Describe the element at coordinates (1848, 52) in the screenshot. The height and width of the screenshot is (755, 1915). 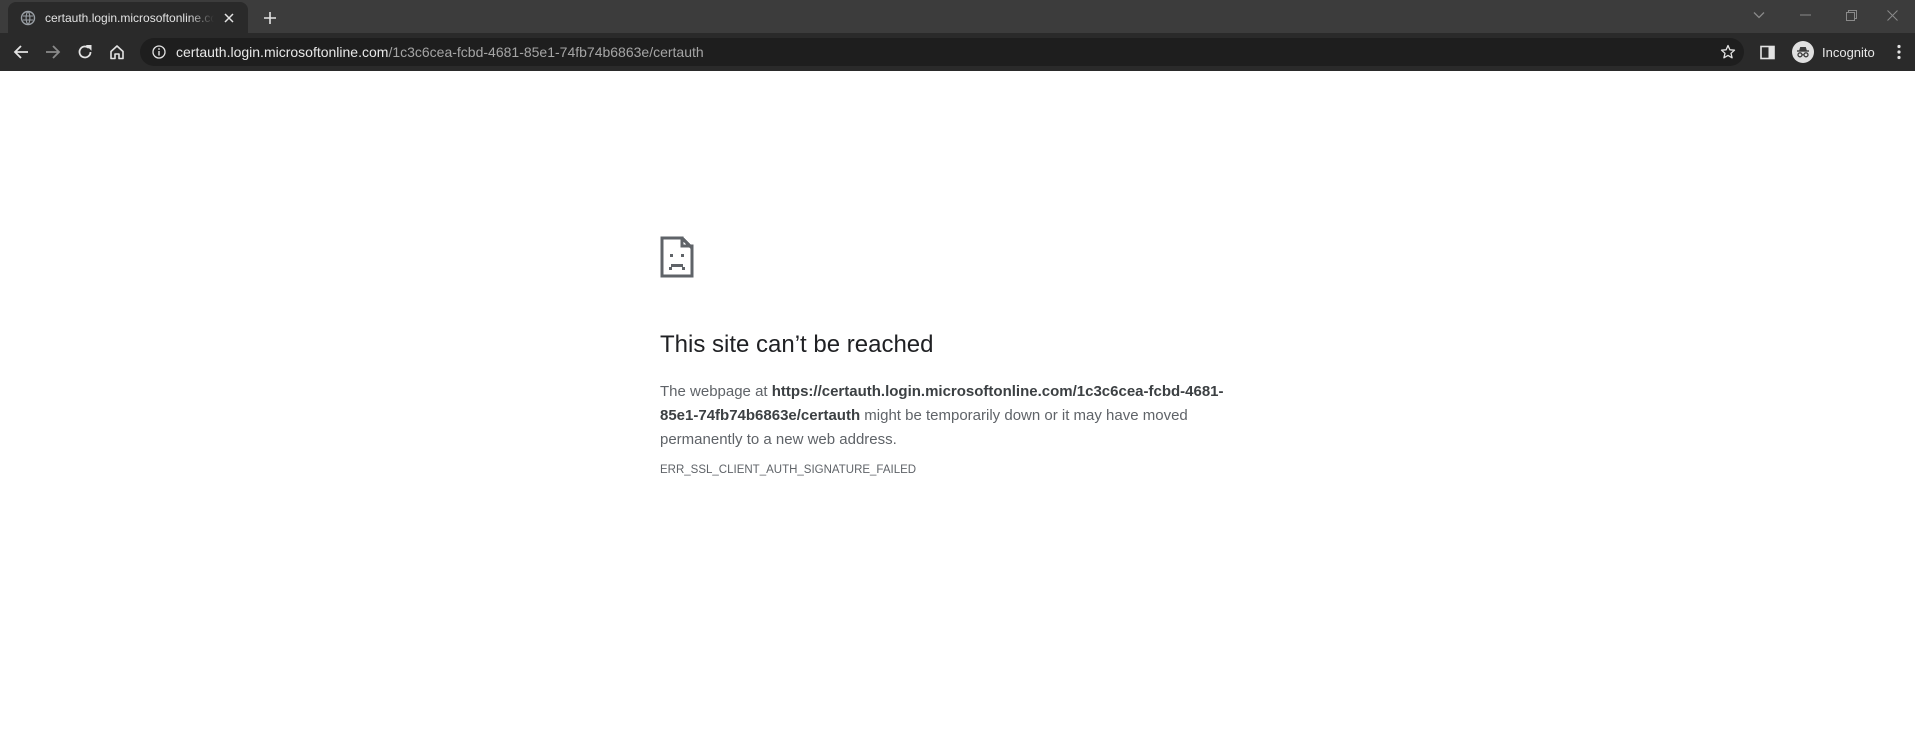
I see `incognito-label: Incognito` at that location.